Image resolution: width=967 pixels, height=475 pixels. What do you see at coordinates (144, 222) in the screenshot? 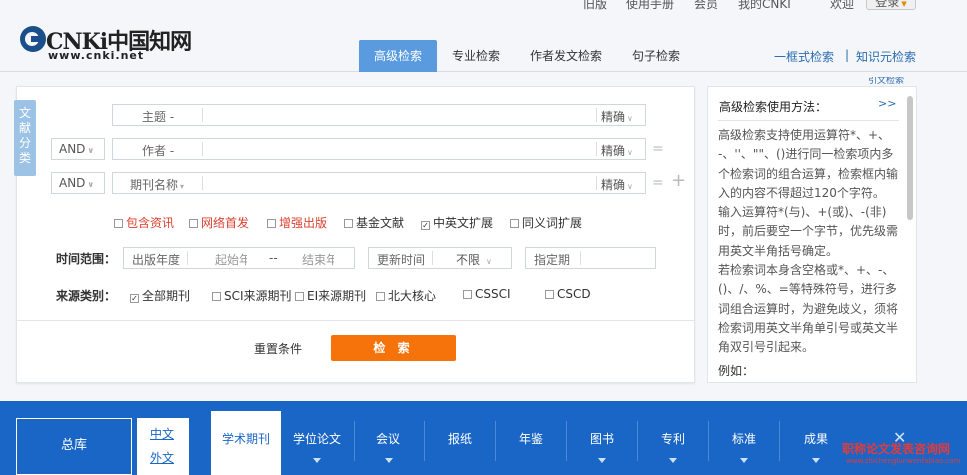
I see `include-news-checkbox: 包含资讯` at bounding box center [144, 222].